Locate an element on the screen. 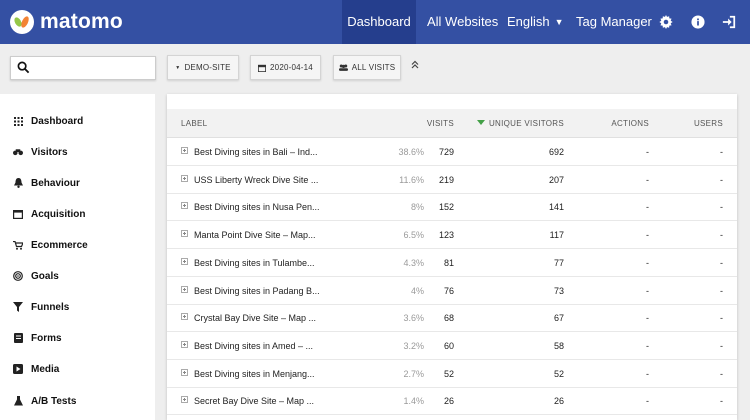  search-box is located at coordinates (83, 68).